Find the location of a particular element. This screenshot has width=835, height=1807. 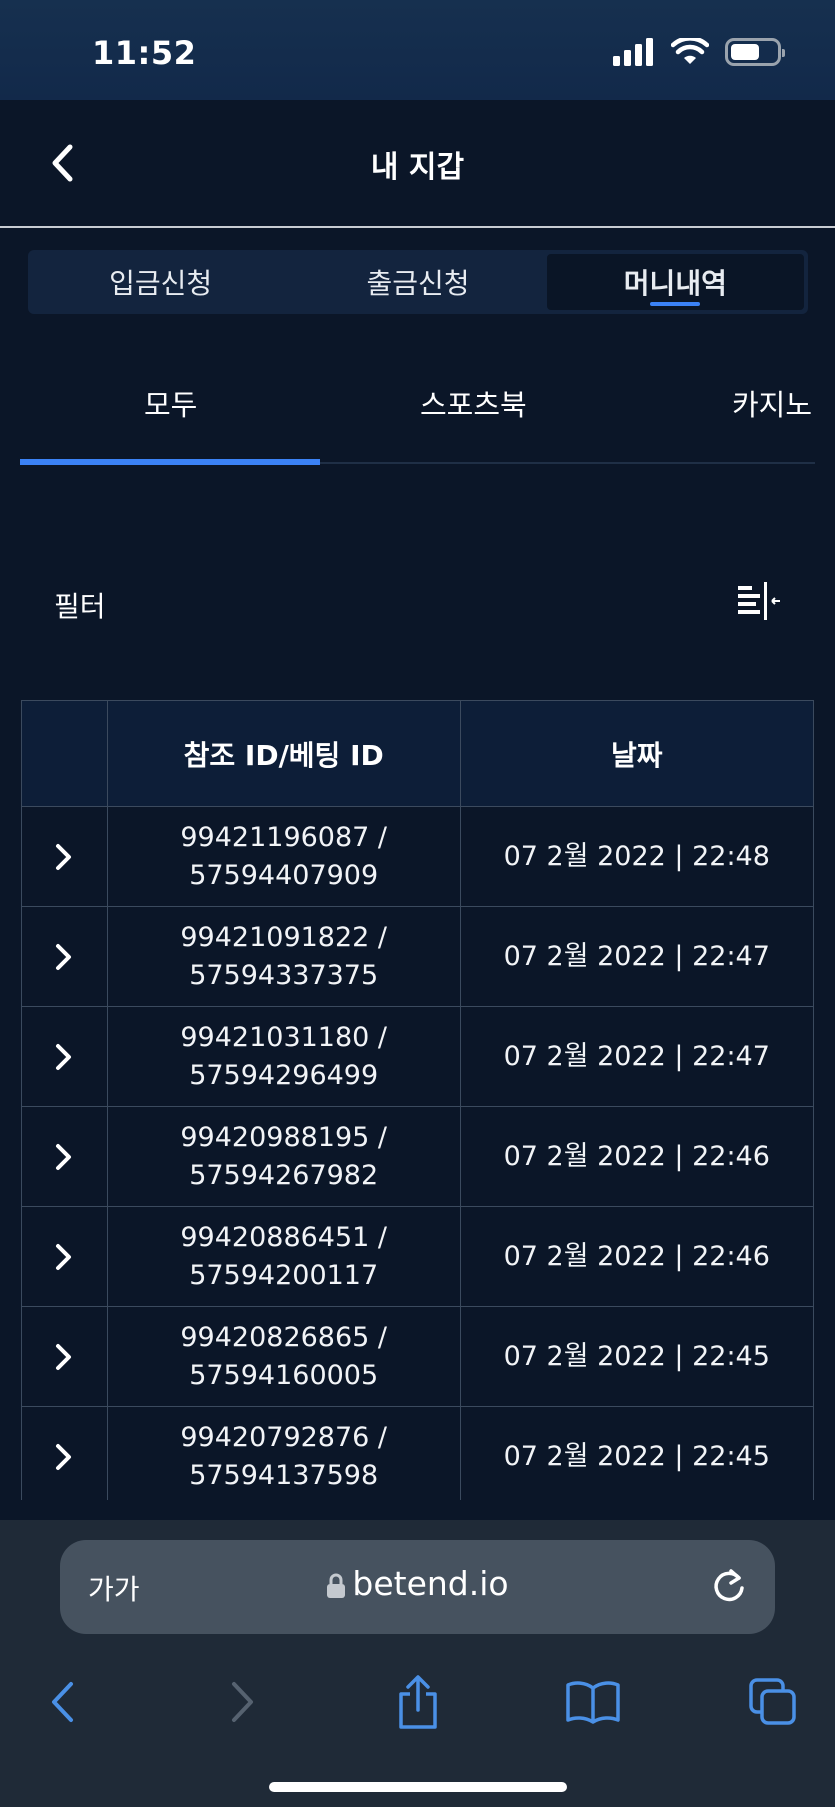

filter-label: 필터 is located at coordinates (80, 605).